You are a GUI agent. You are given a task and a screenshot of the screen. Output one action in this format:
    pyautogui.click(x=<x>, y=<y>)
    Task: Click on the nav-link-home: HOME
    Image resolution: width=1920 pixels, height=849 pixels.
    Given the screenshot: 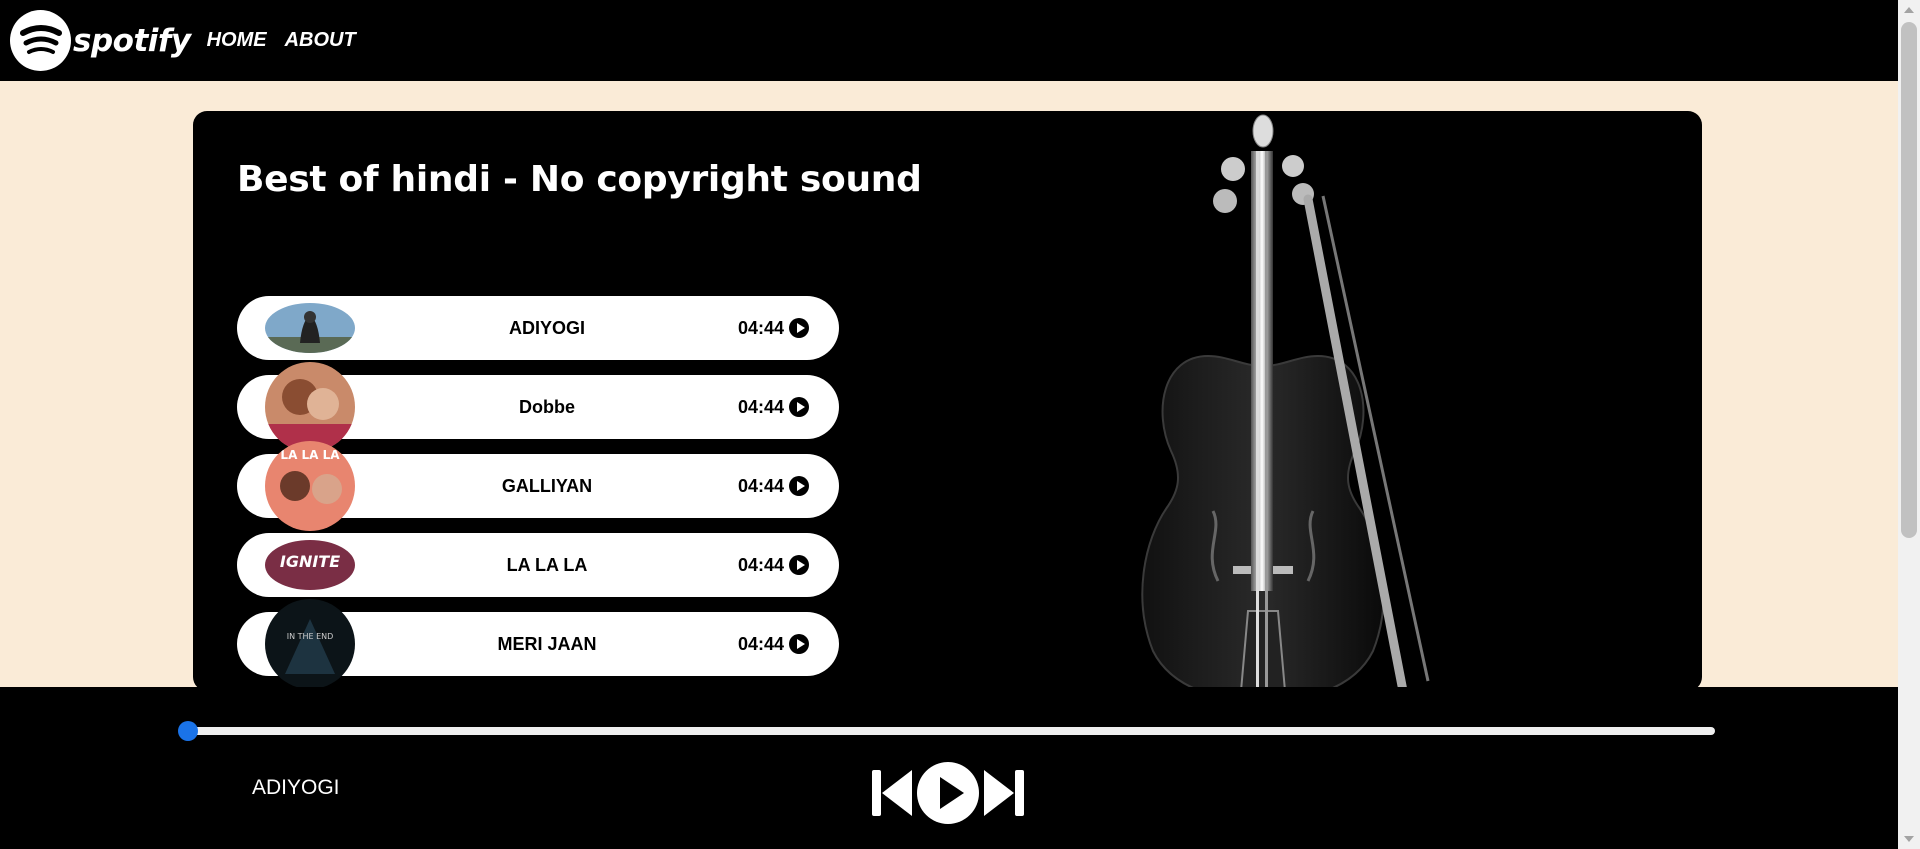 What is the action you would take?
    pyautogui.click(x=237, y=40)
    